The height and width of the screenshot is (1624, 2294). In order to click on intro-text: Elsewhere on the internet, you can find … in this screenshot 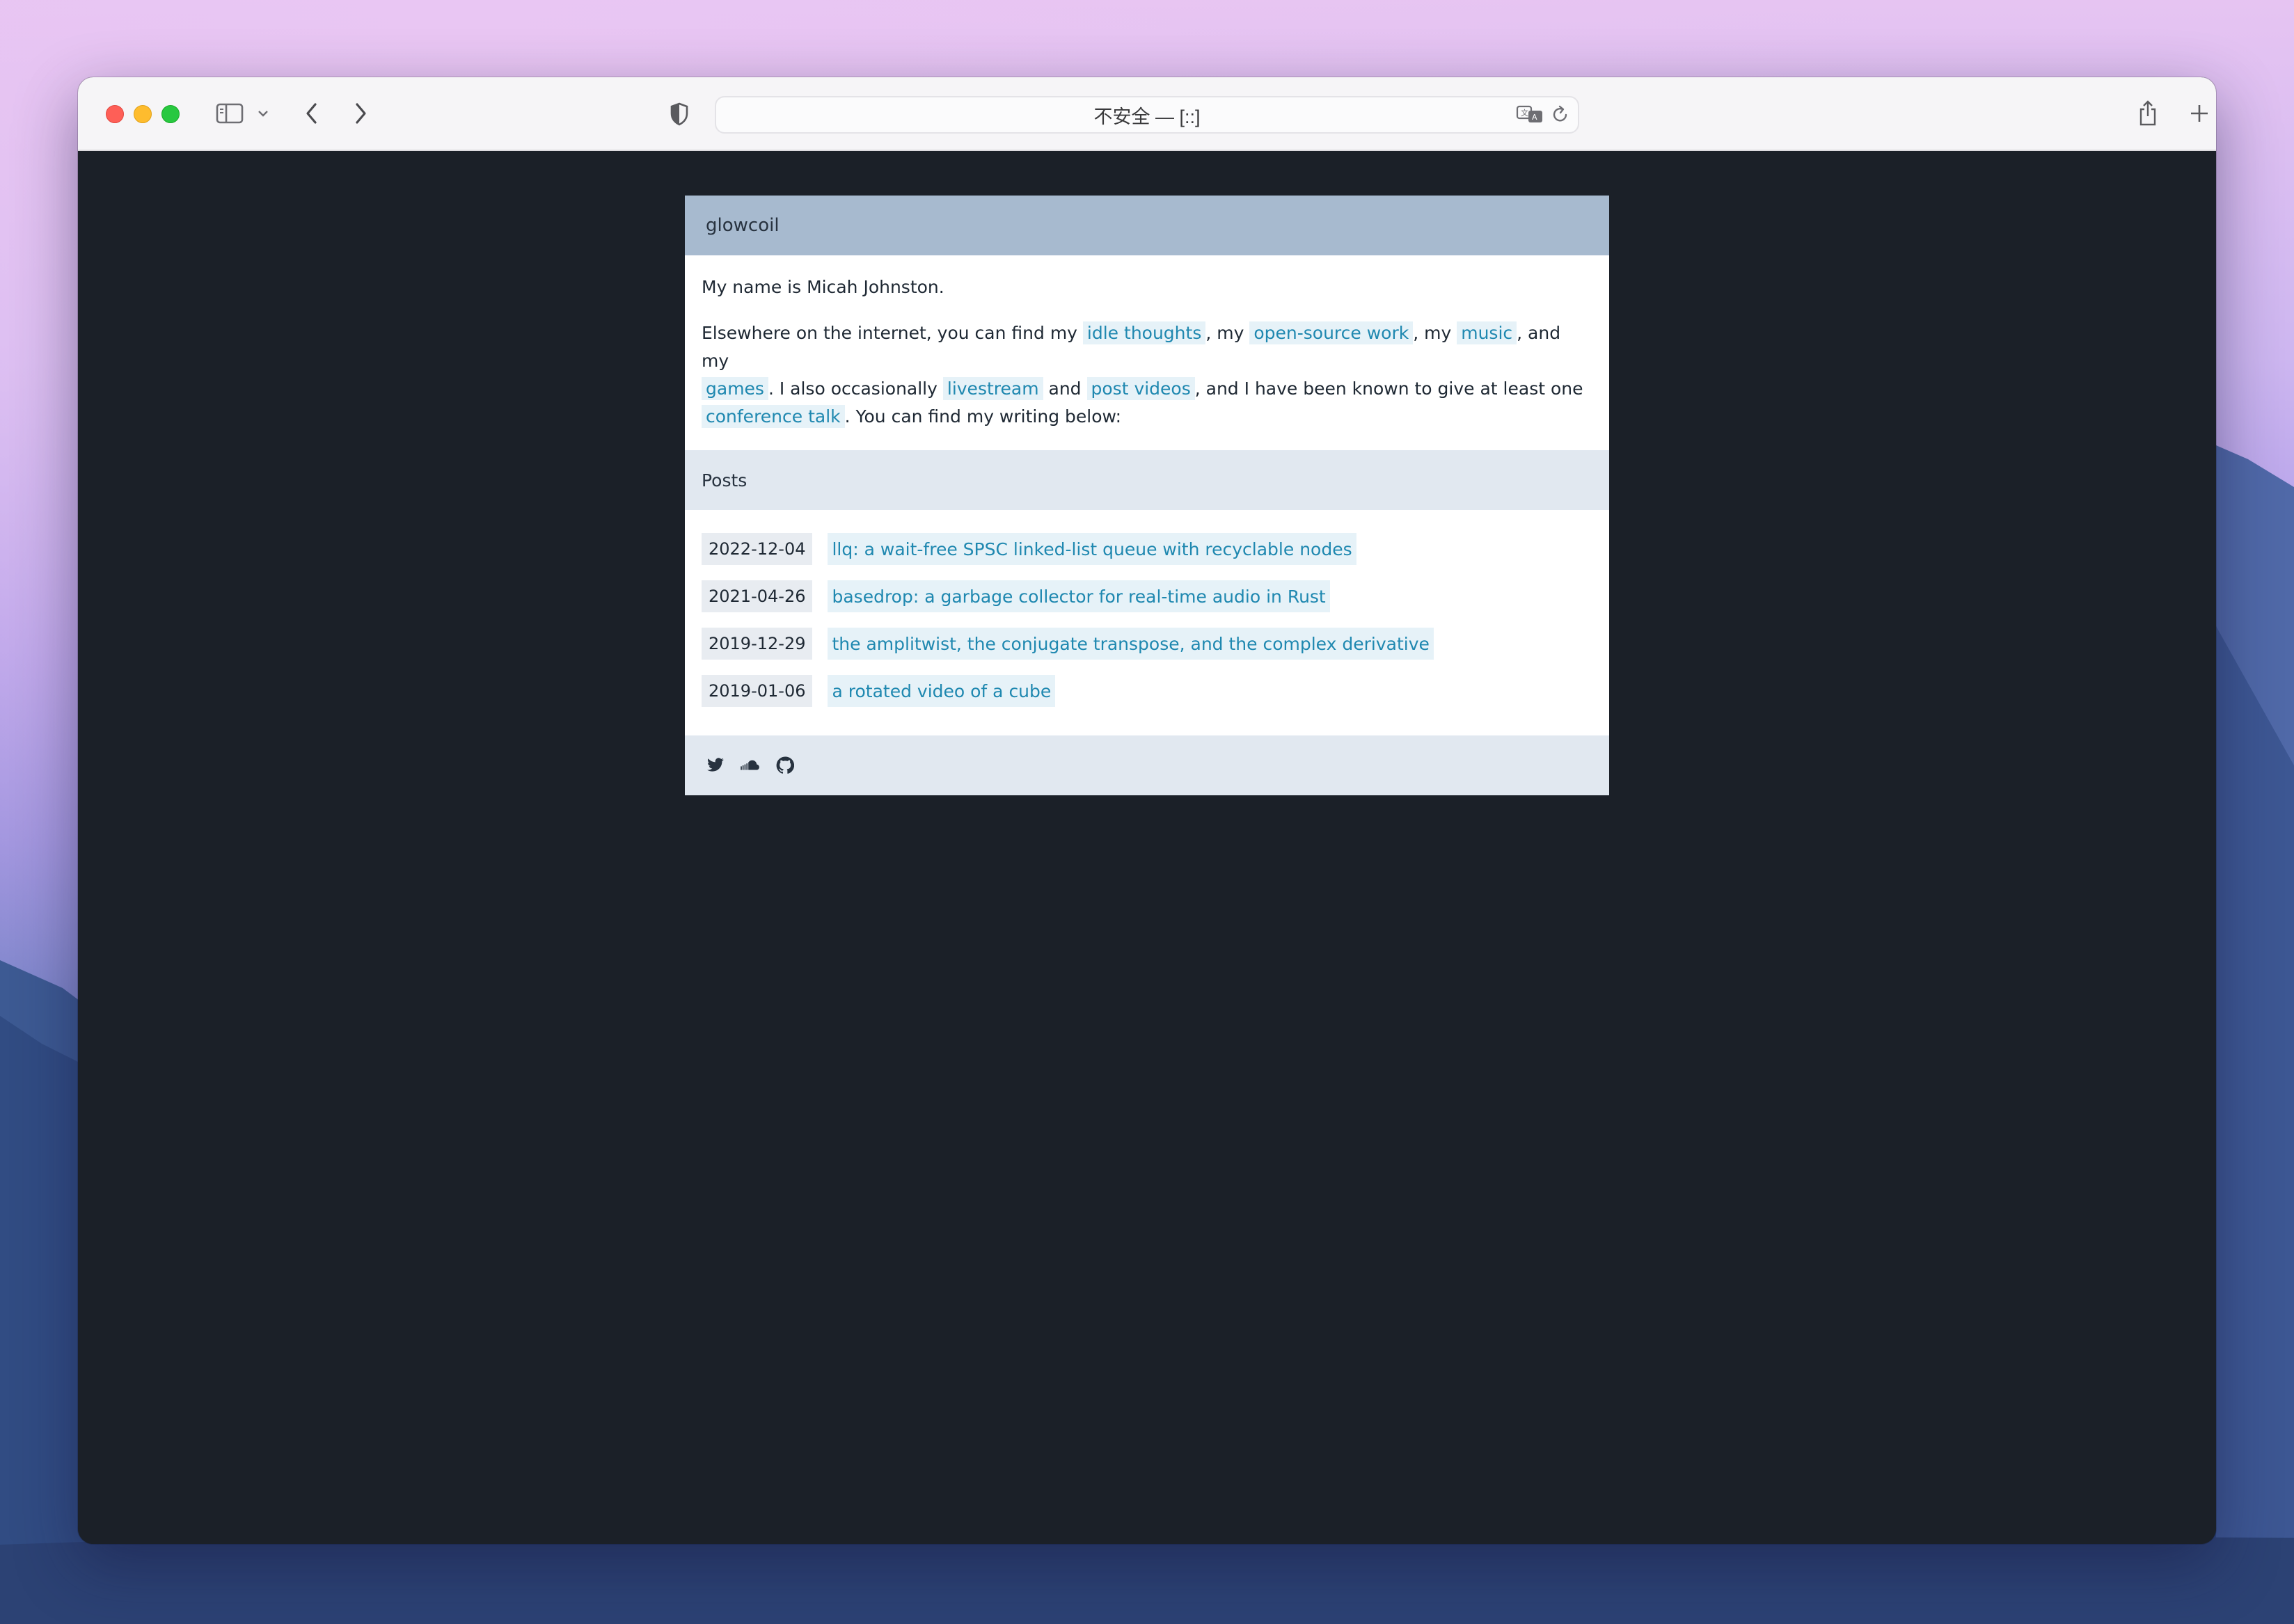, I will do `click(893, 333)`.